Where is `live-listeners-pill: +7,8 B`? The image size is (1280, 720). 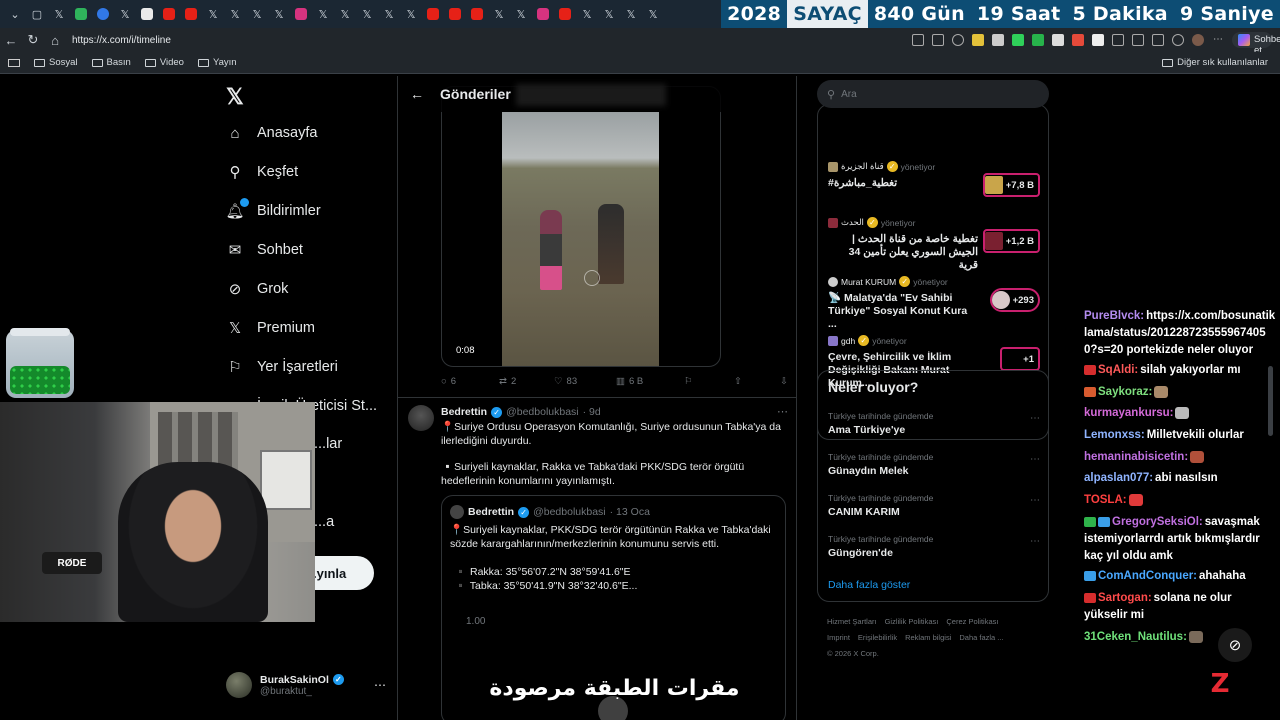 live-listeners-pill: +7,8 B is located at coordinates (1011, 185).